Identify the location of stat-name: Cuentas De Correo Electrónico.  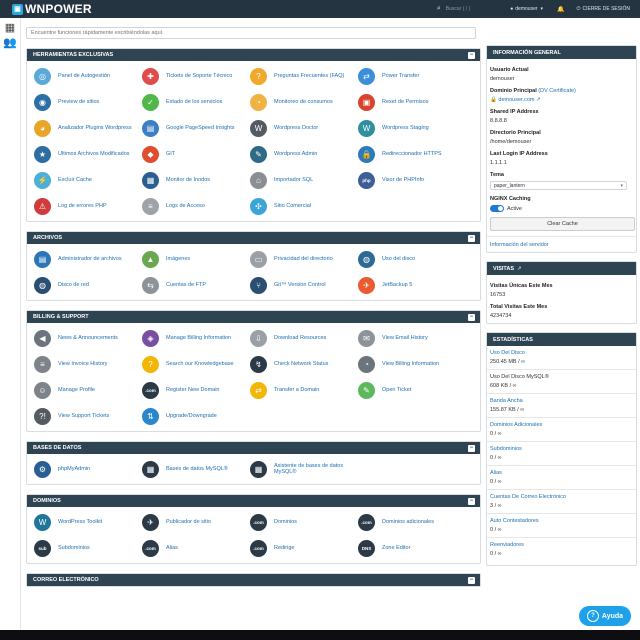
(561, 497).